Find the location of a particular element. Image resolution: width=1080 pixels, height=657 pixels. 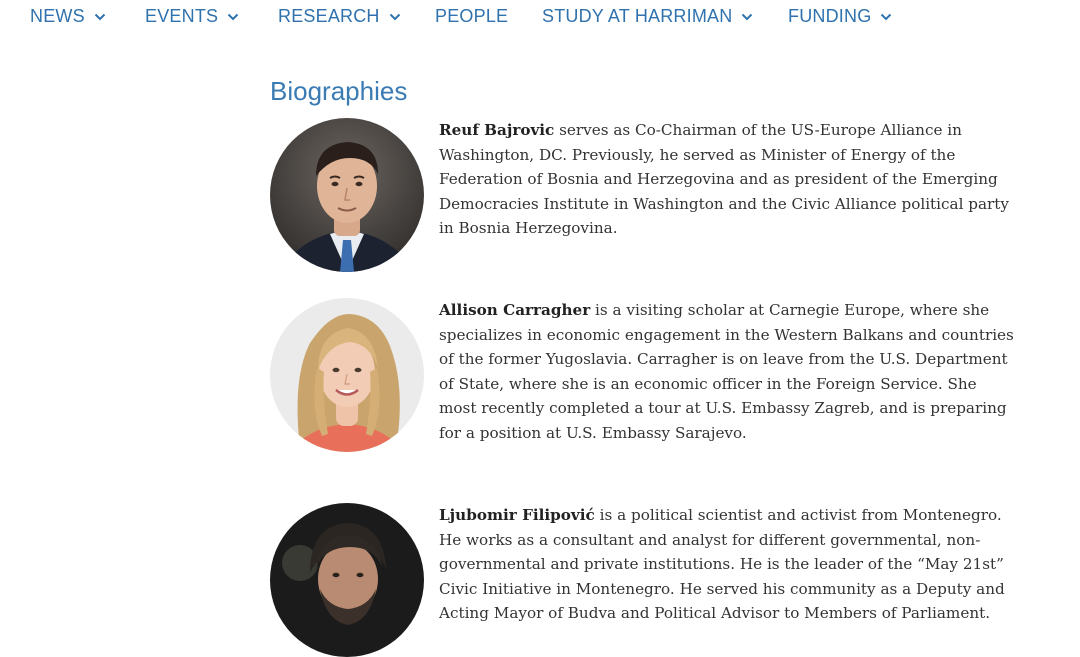

nav-item-people: PEOPLE is located at coordinates (471, 16).